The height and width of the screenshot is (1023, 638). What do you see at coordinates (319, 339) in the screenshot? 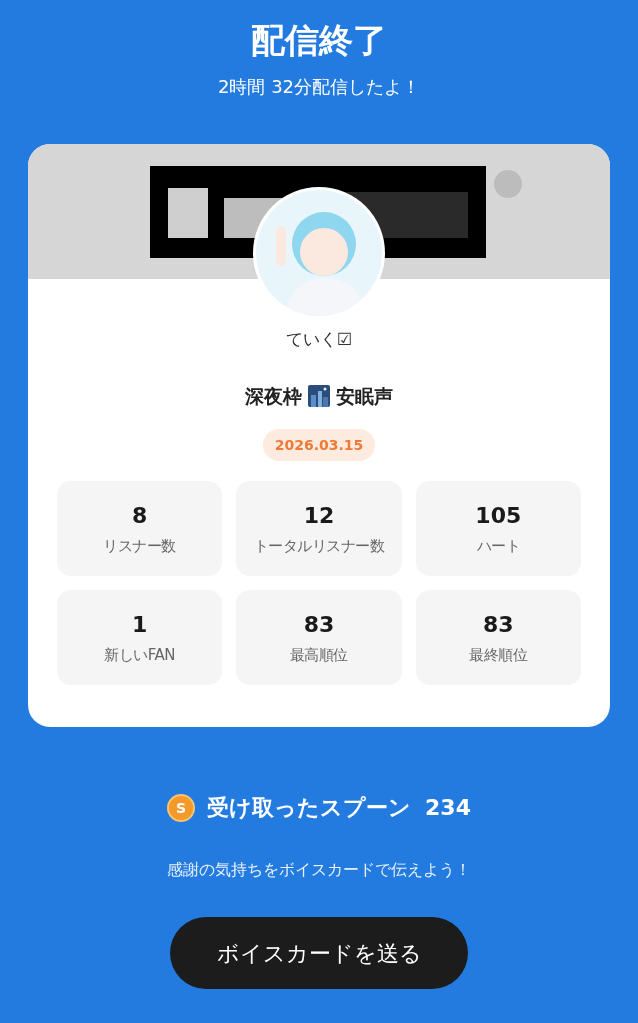
I see `user-name: ていく☑` at bounding box center [319, 339].